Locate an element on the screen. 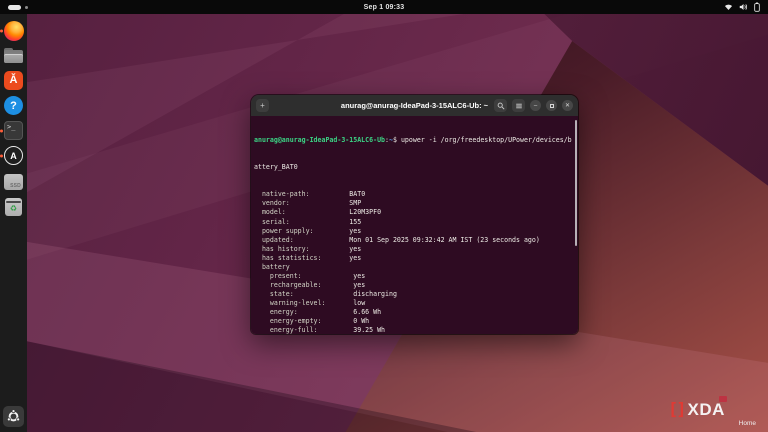  terminal-output-line: serial: 155 is located at coordinates (308, 221).